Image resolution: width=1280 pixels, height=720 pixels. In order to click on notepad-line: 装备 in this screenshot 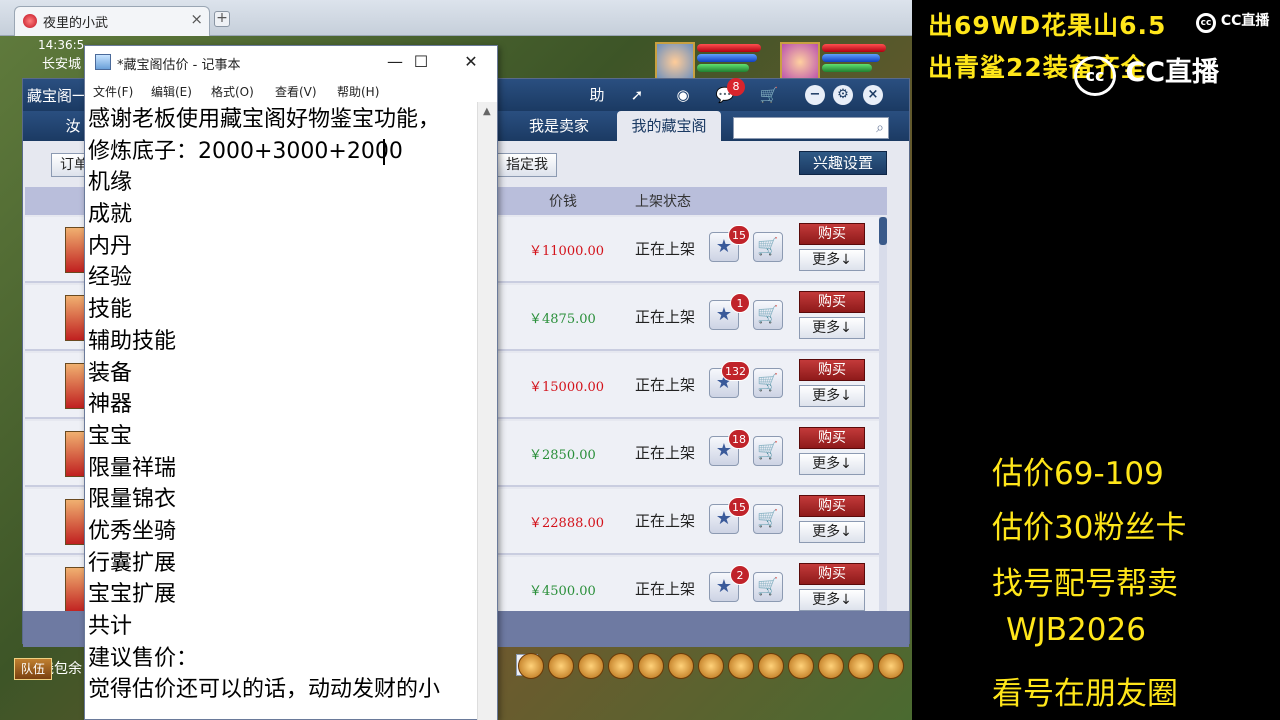, I will do `click(110, 373)`.